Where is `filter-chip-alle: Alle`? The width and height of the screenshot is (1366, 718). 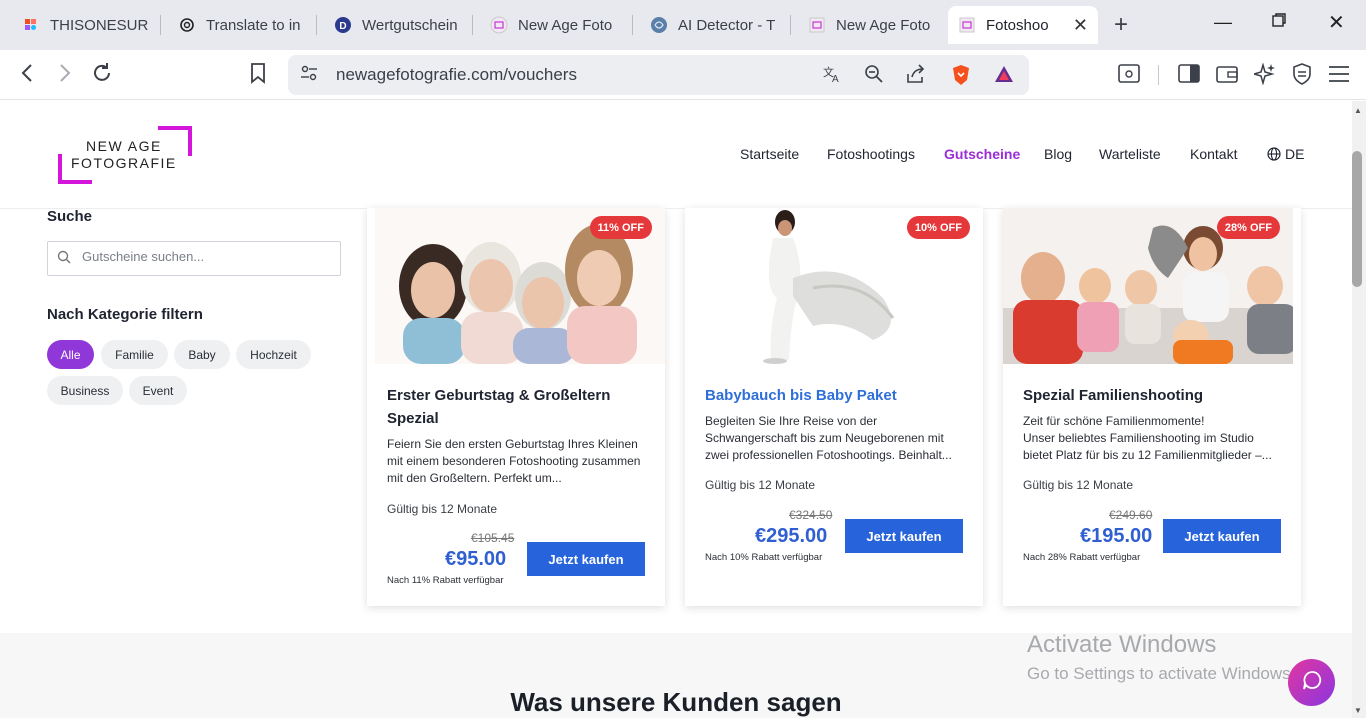 filter-chip-alle: Alle is located at coordinates (70, 354).